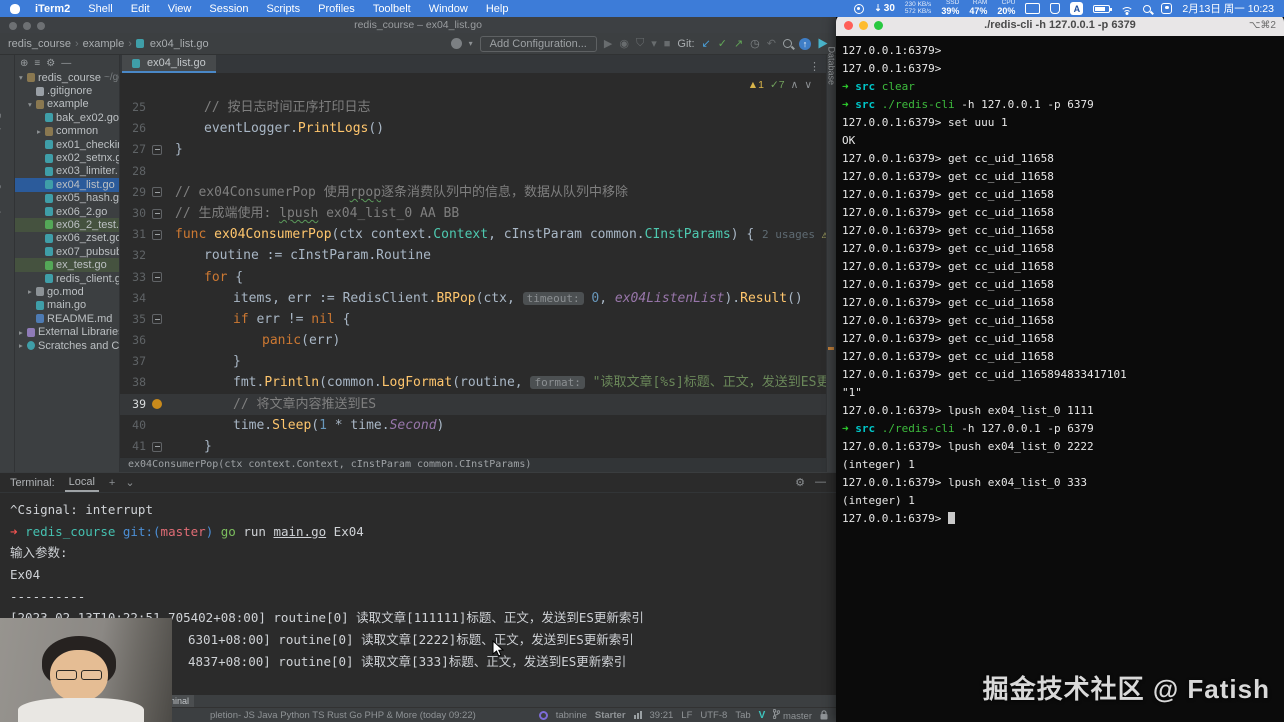 This screenshot has height=722, width=1284. Describe the element at coordinates (67, 144) in the screenshot. I see `tree-item: ex01_checkin` at that location.